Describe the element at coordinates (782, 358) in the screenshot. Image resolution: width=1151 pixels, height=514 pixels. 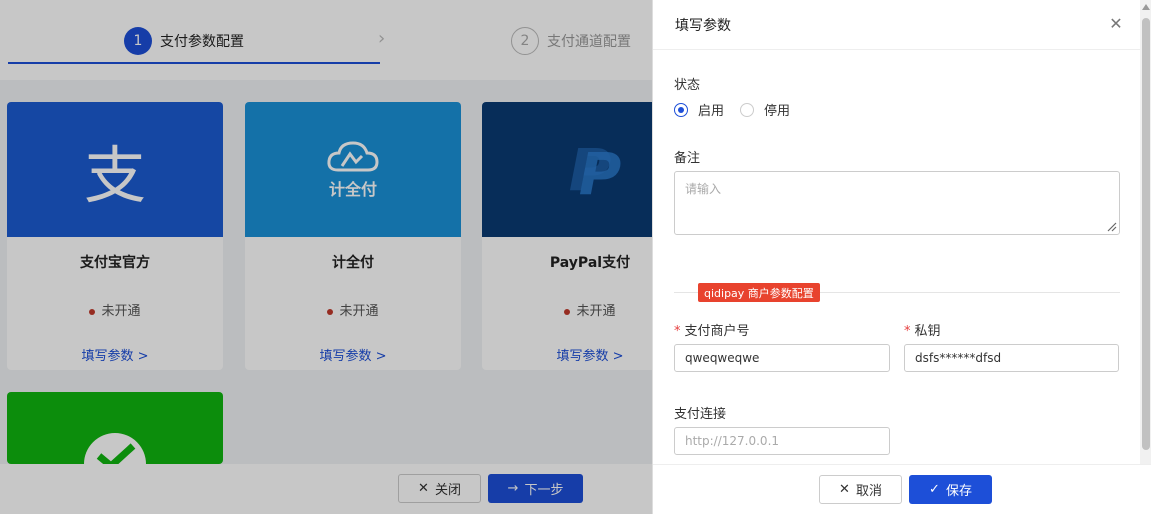
I see `merchant-id-input: qweqweqwe` at that location.